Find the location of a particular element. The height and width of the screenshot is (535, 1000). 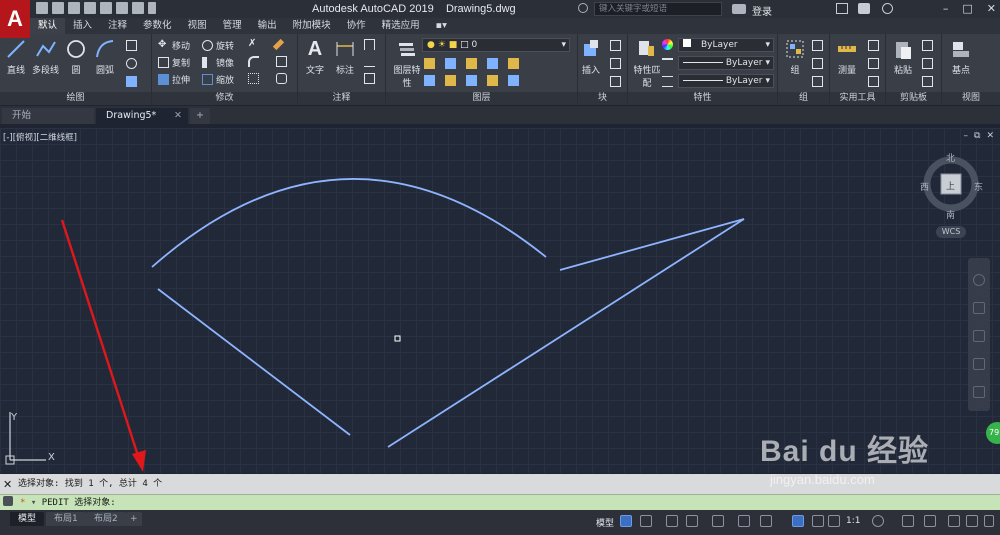

workspace-gear-icon is located at coordinates (878, 521).